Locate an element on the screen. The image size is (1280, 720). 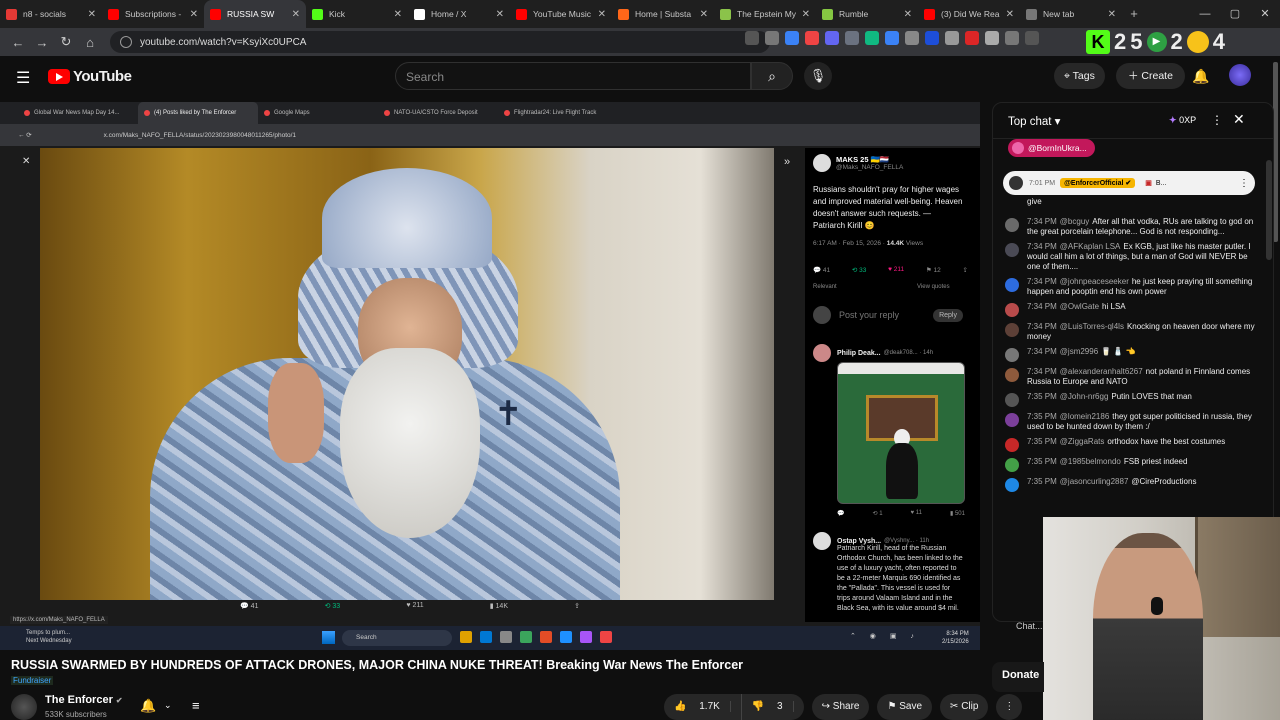
search-input: Search is located at coordinates (573, 76).